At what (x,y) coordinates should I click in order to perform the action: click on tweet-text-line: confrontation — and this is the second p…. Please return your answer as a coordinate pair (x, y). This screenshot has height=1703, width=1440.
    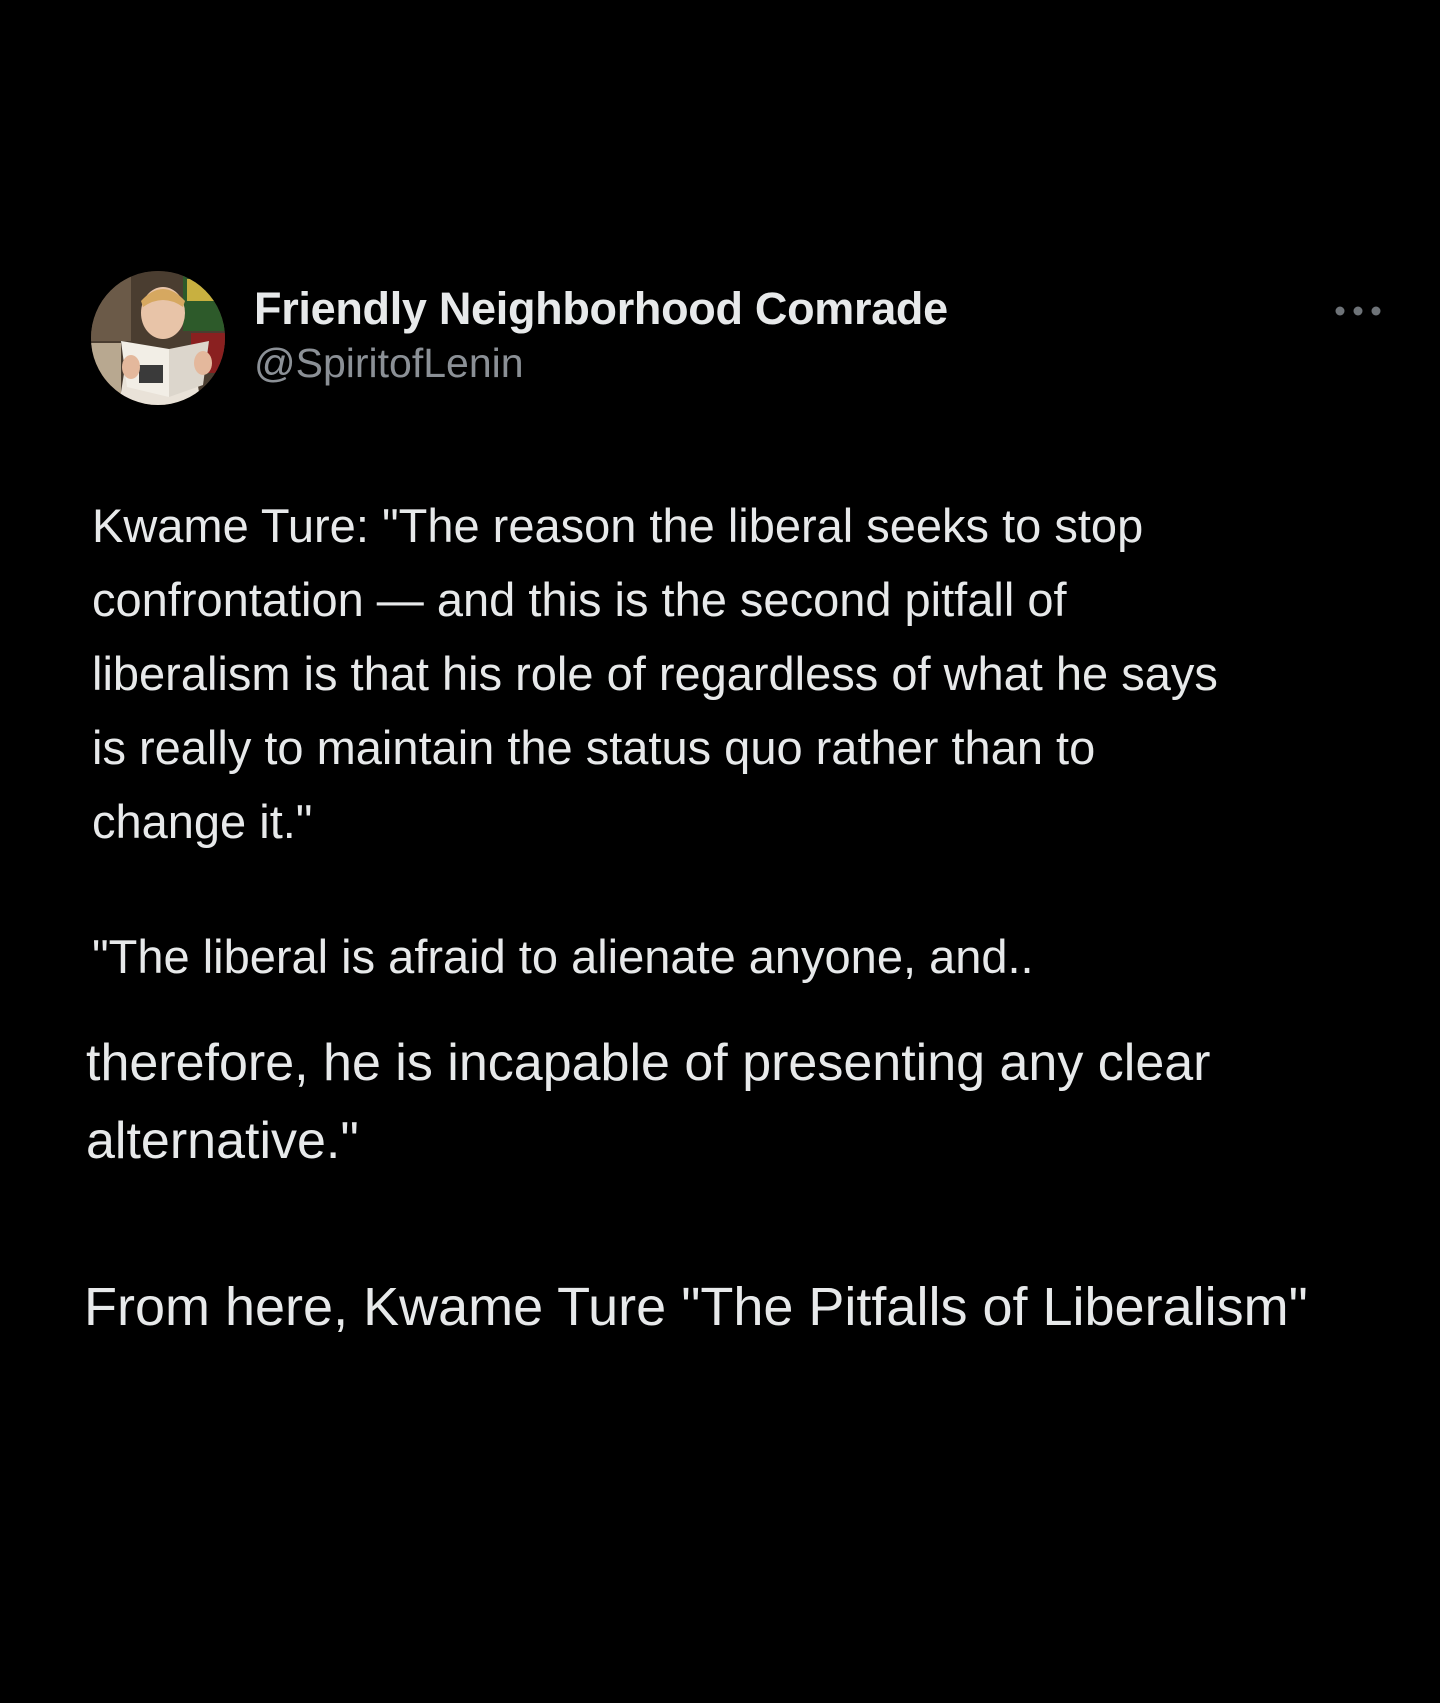
    Looking at the image, I should click on (579, 599).